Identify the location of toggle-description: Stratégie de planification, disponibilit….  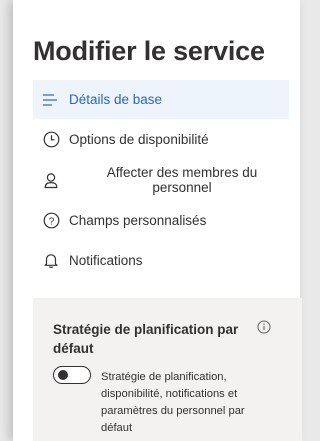
(173, 402).